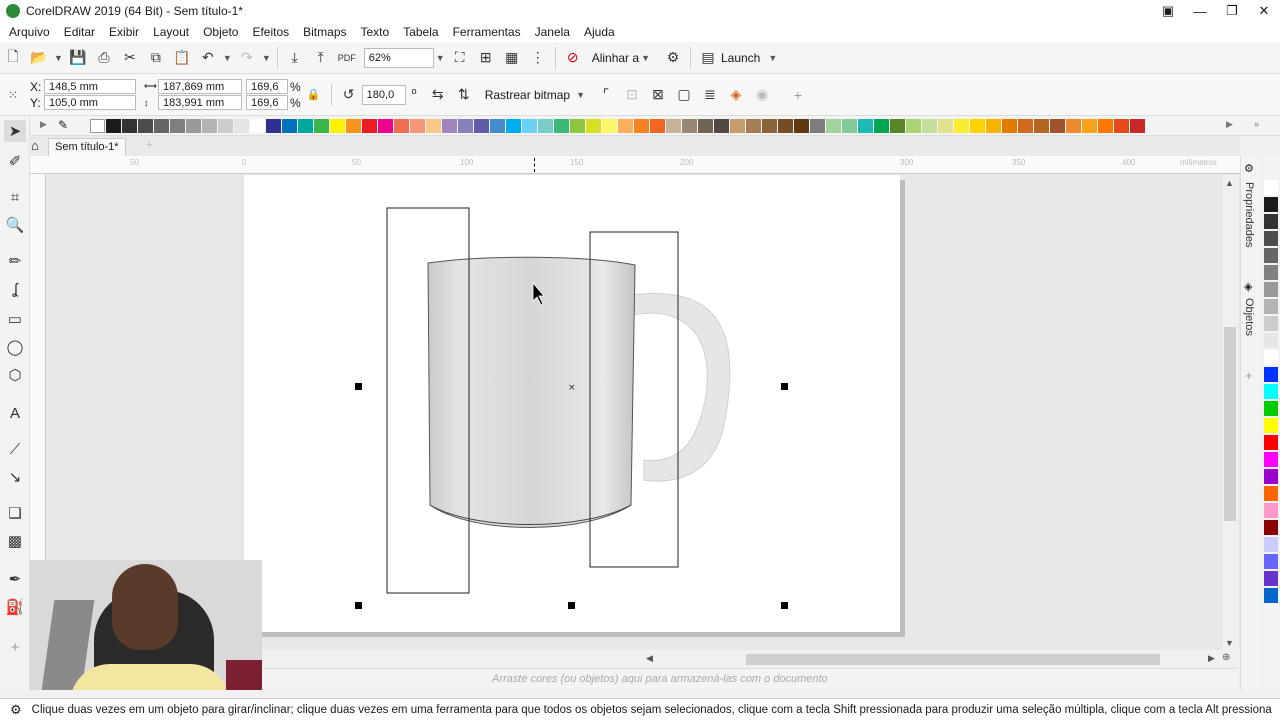 This screenshot has width=1280, height=720. Describe the element at coordinates (1226, 657) in the screenshot. I see `zoom-navigator-icon: ⊕` at that location.